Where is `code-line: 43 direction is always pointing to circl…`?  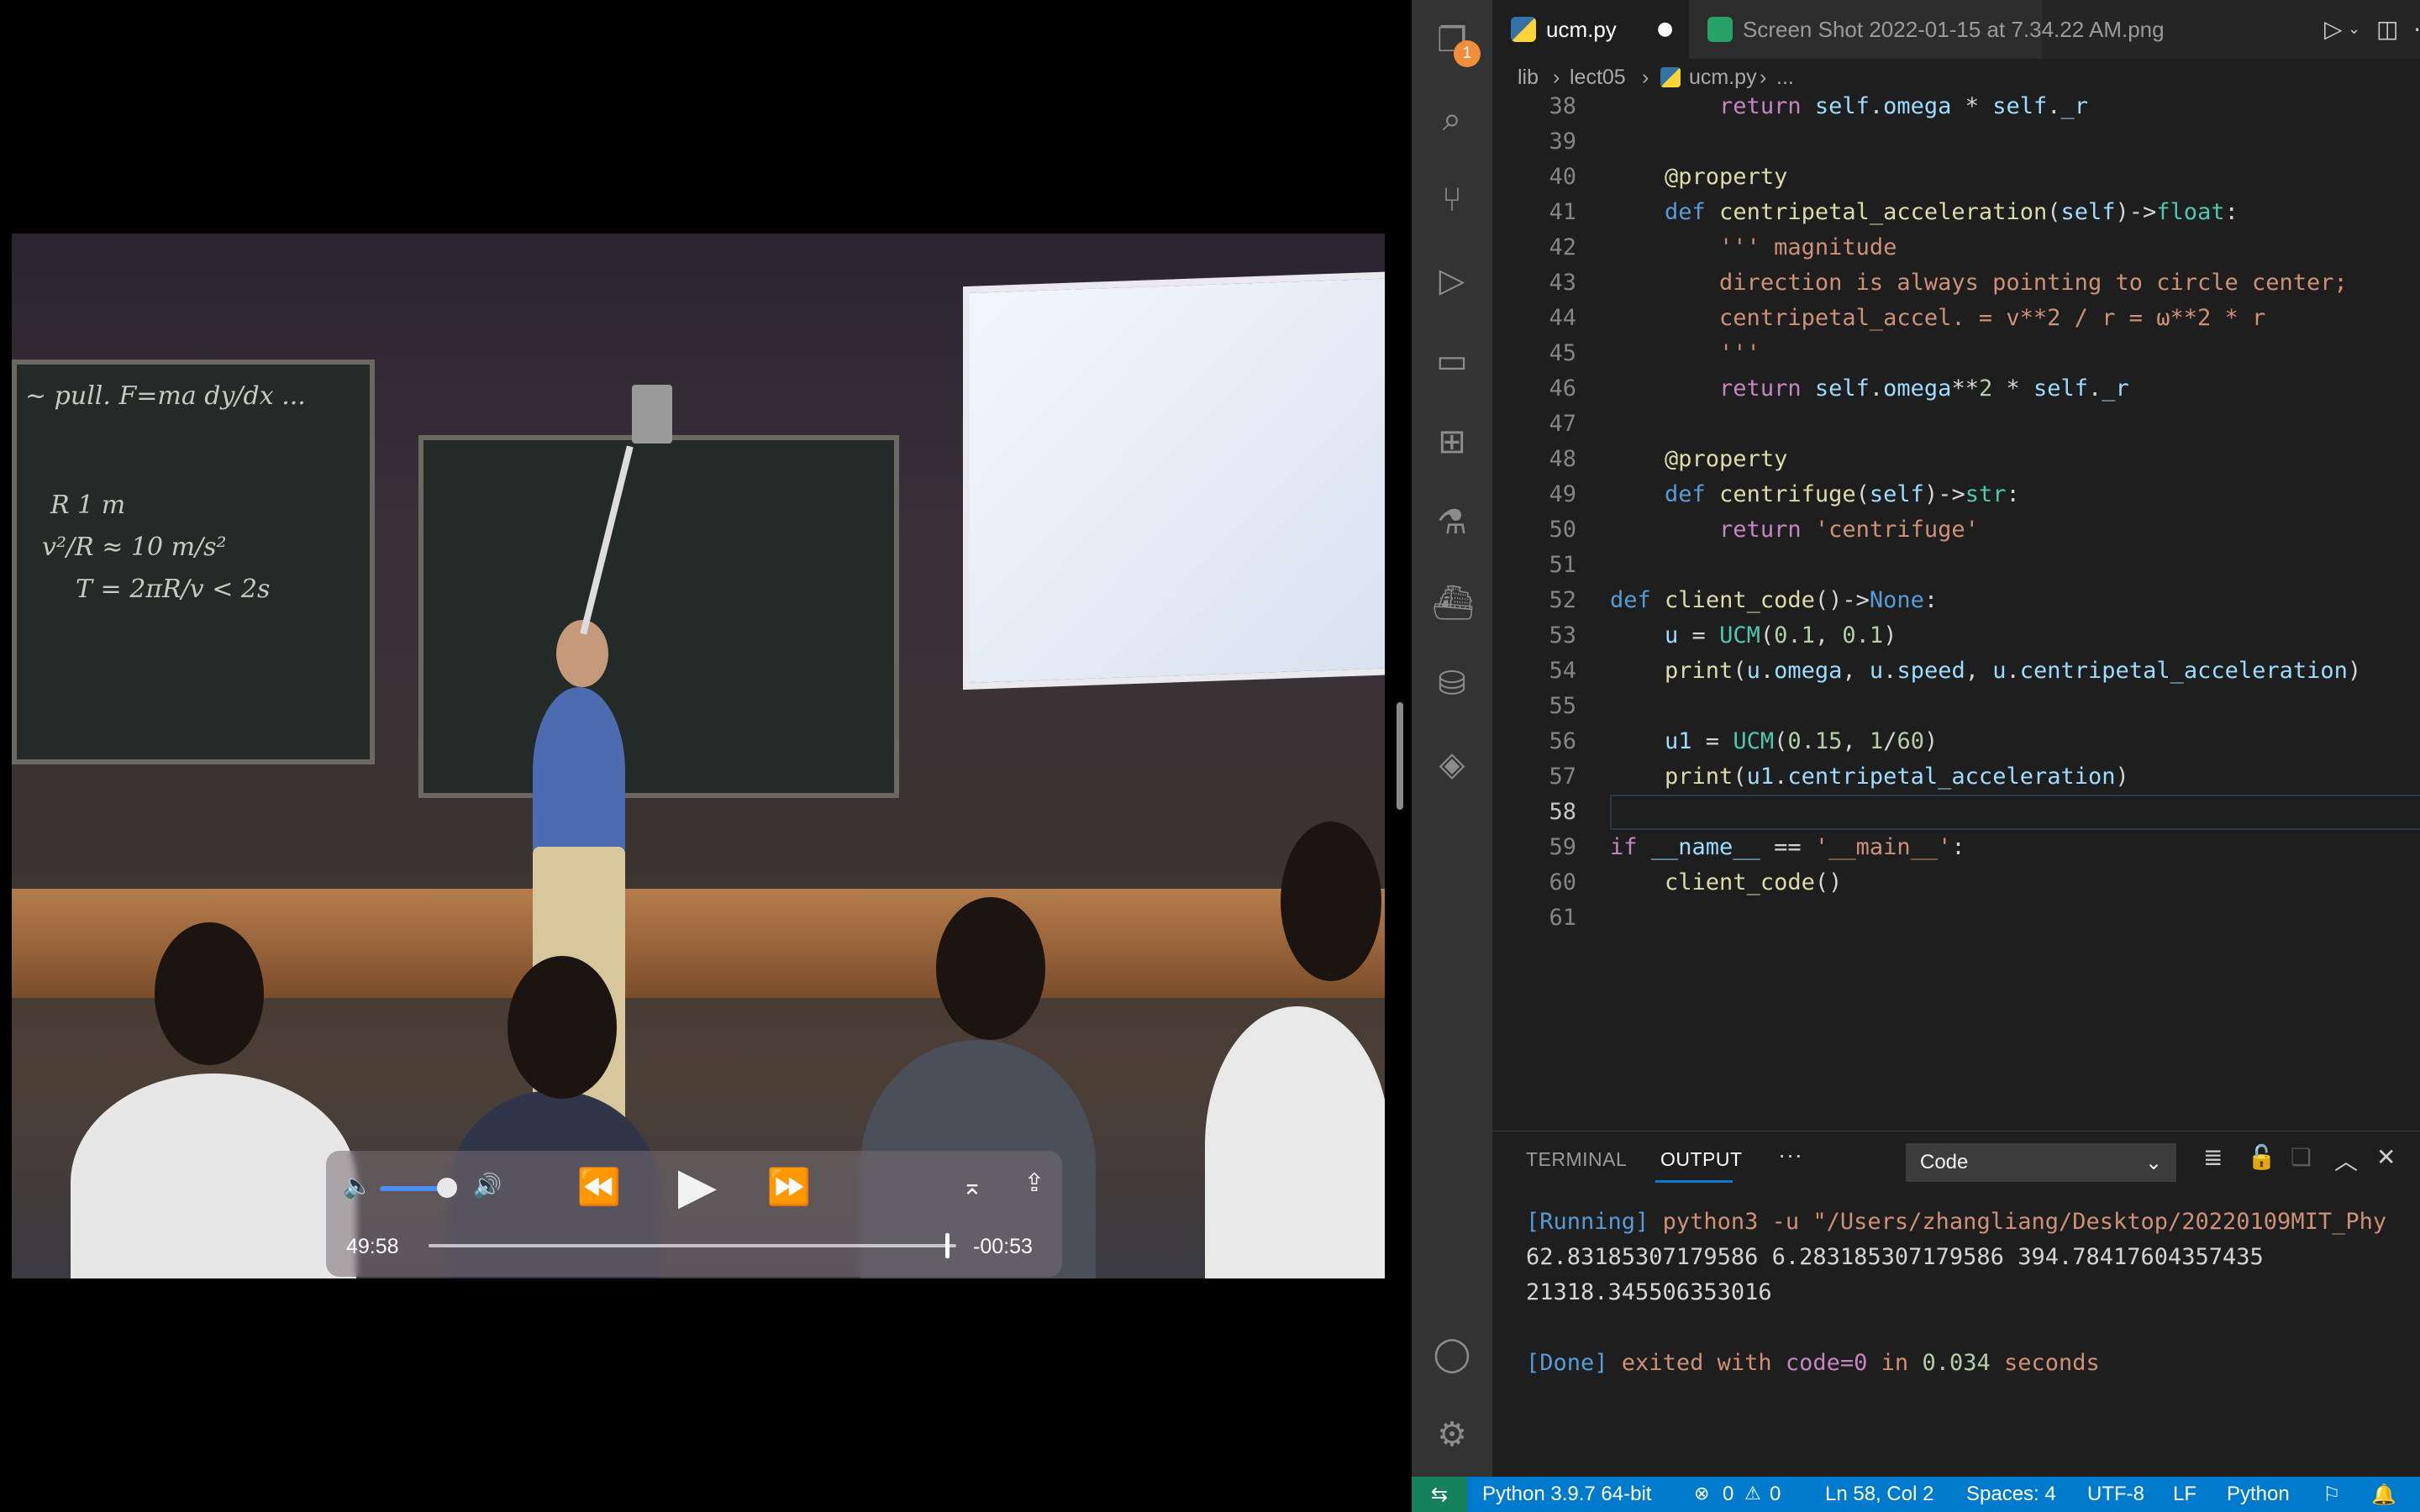 code-line: 43 direction is always pointing to circl… is located at coordinates (1956, 283).